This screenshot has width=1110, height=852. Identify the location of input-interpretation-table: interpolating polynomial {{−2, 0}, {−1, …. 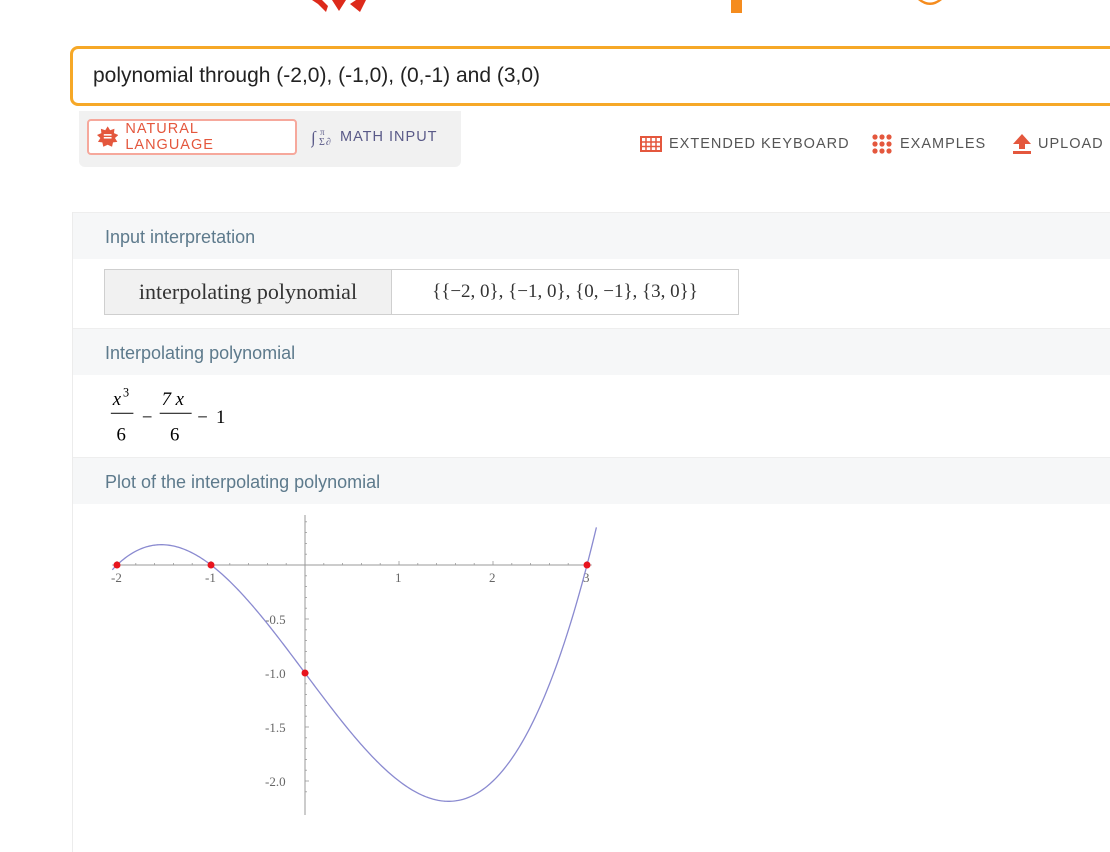
(421, 292).